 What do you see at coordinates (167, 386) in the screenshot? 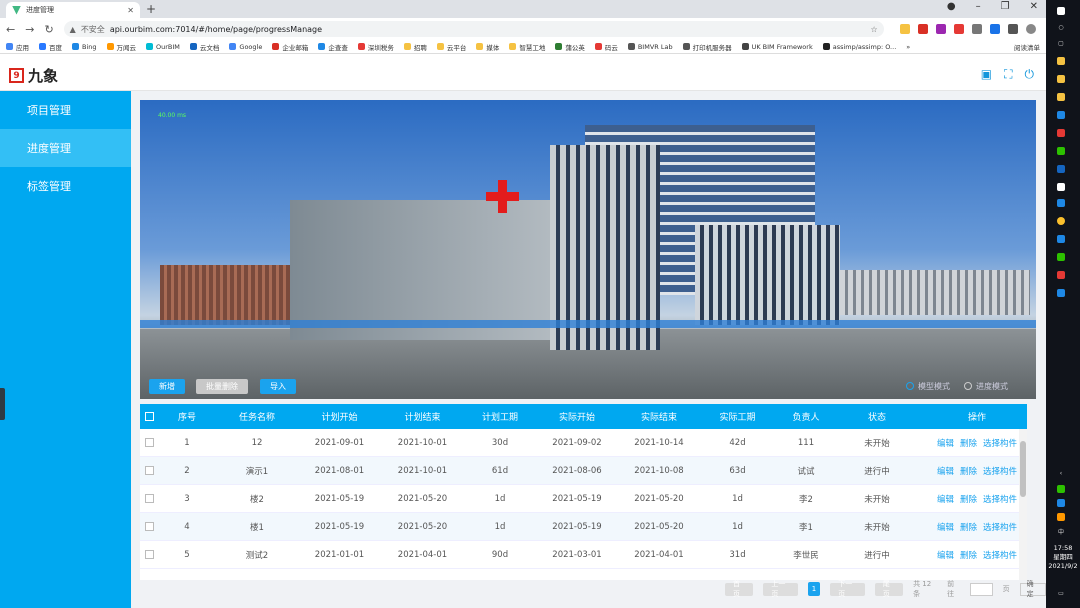
I see `add-button: 新增` at bounding box center [167, 386].